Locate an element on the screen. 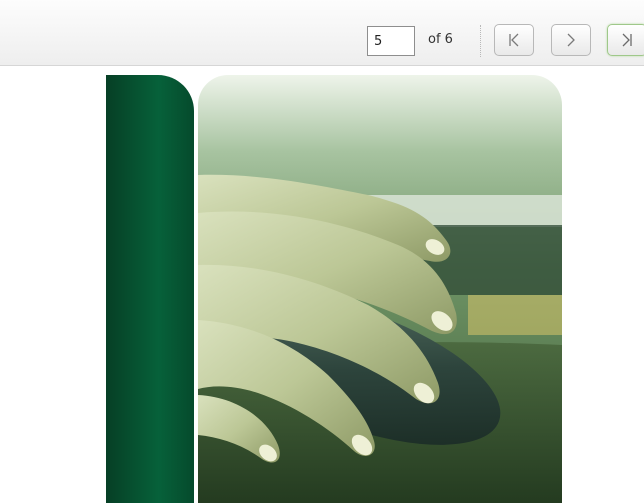  toolbar-separator is located at coordinates (480, 41).